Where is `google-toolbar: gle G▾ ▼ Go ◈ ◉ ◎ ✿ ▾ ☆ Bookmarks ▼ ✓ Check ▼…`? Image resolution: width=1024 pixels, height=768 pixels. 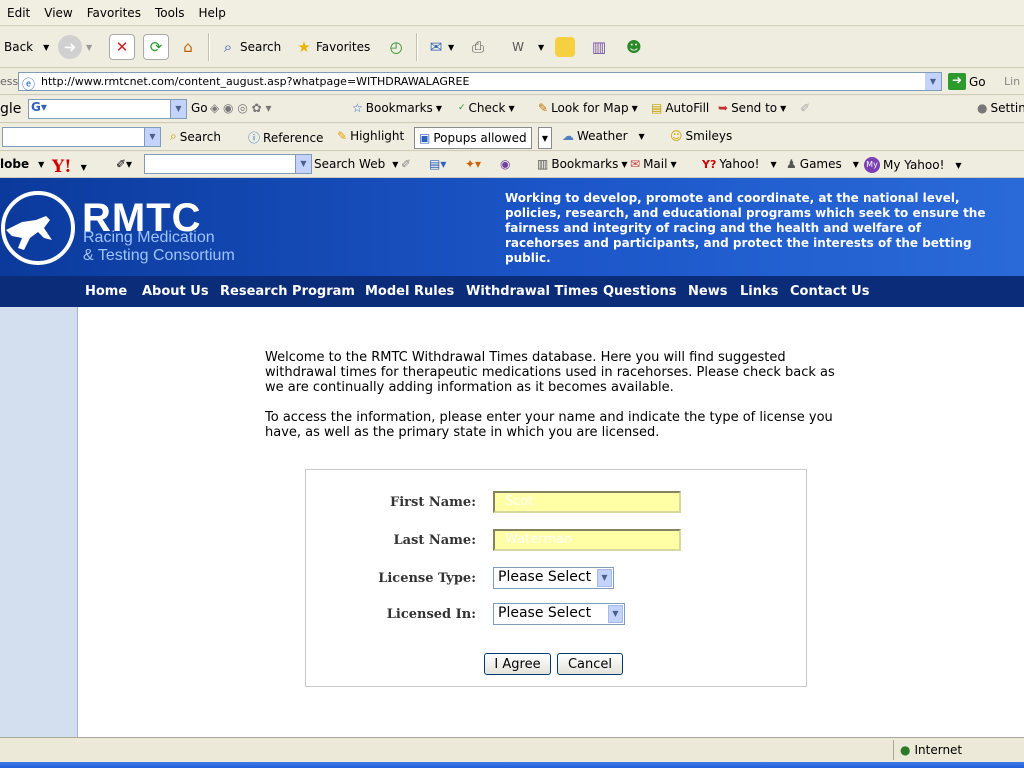 google-toolbar: gle G▾ ▼ Go ◈ ◉ ◎ ✿ ▾ ☆ Bookmarks ▼ ✓ Check ▼… is located at coordinates (512, 109).